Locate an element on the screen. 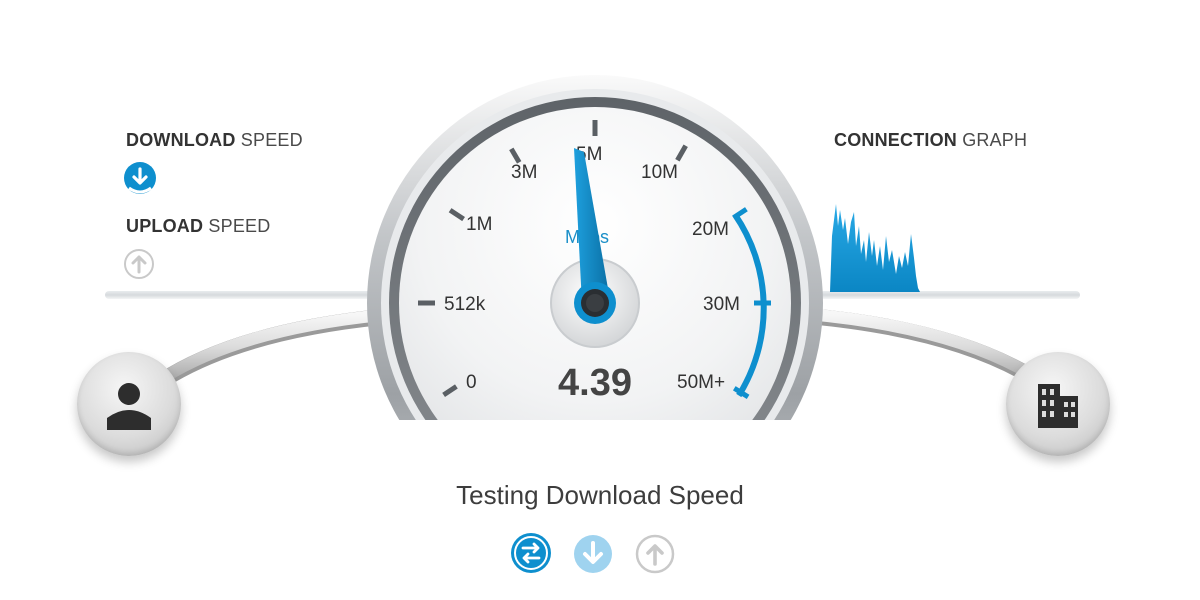 The height and width of the screenshot is (600, 1200). speed-value: 4.39 is located at coordinates (595, 383).